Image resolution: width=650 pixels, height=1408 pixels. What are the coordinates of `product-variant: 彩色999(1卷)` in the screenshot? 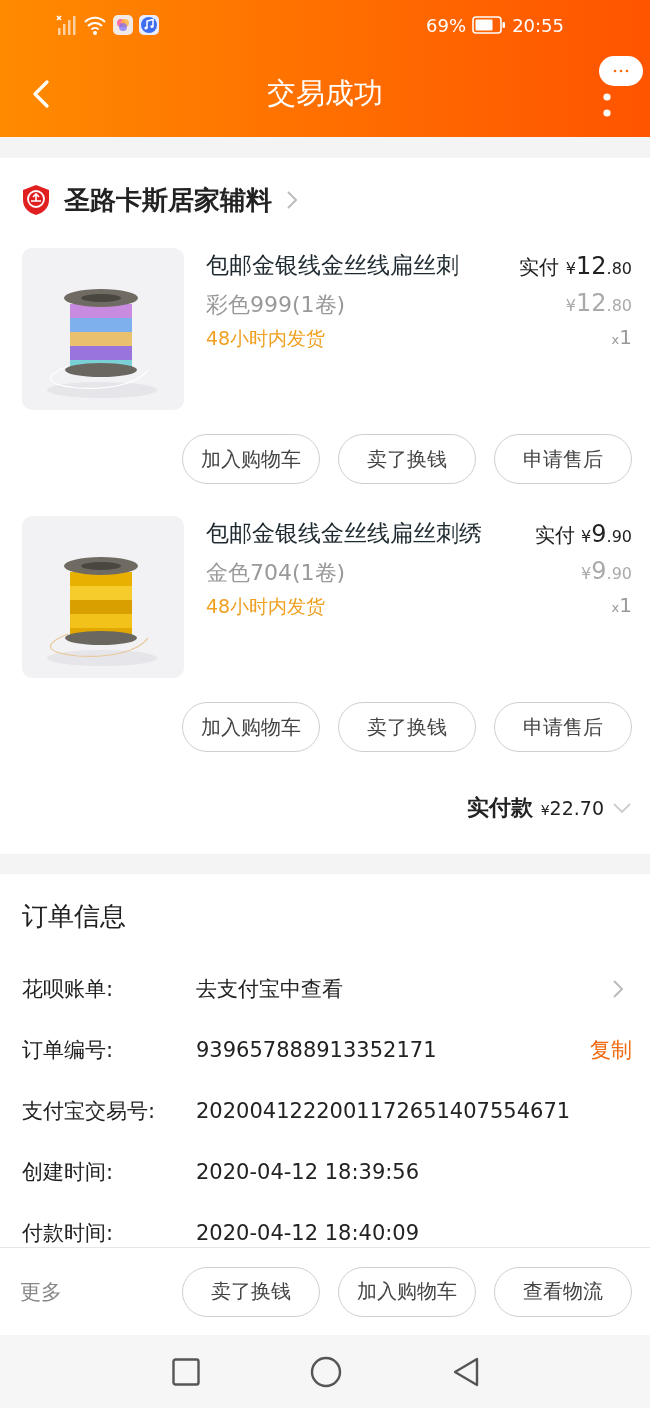 It's located at (276, 305).